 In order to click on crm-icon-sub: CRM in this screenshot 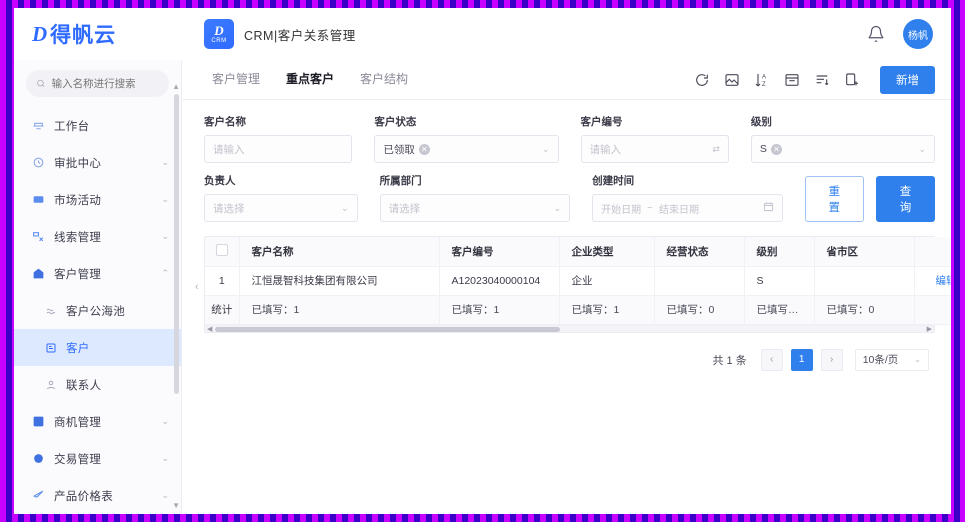, I will do `click(219, 41)`.